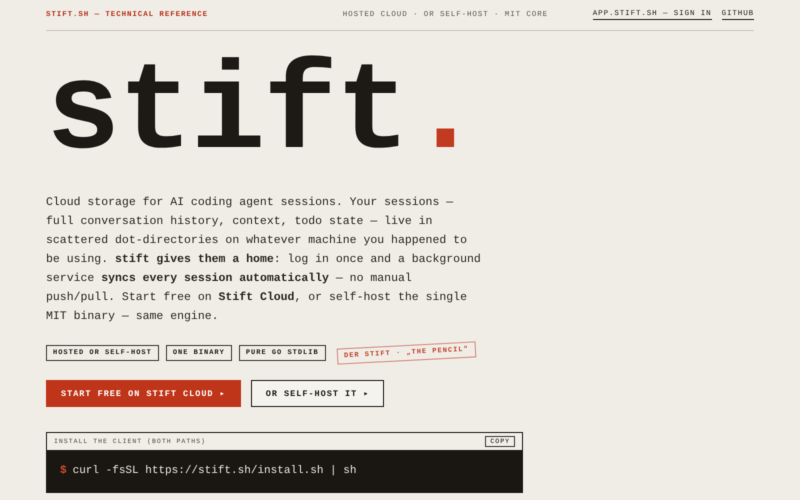 The width and height of the screenshot is (800, 500). I want to click on self-host-button: OR SELF-HOST IT ▸, so click(317, 393).